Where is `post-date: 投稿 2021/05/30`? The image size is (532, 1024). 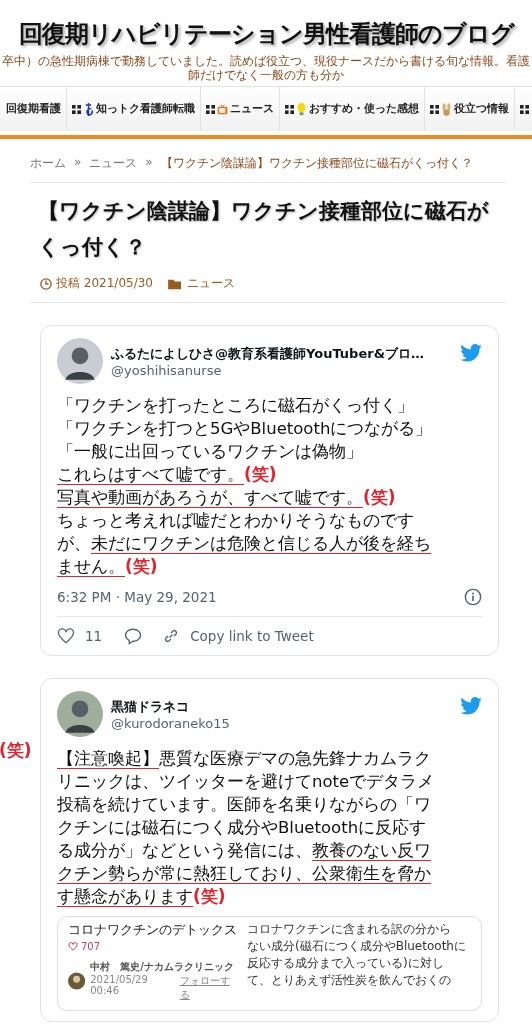
post-date: 投稿 2021/05/30 is located at coordinates (104, 283).